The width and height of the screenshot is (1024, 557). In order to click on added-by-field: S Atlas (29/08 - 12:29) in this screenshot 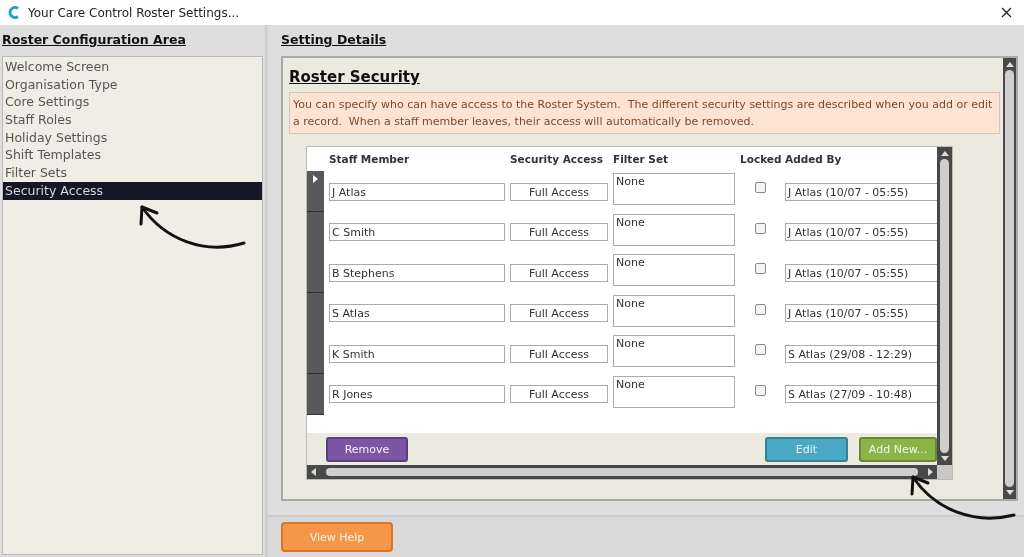, I will do `click(861, 353)`.